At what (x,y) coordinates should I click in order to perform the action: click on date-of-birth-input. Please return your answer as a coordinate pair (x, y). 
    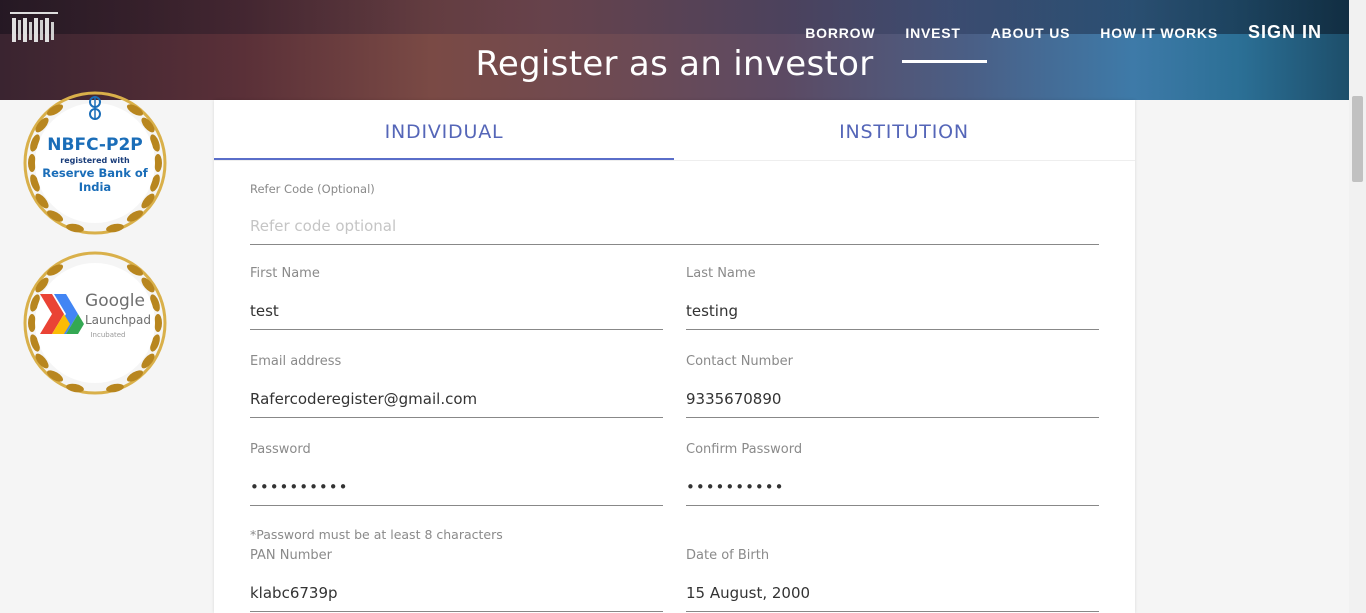
    Looking at the image, I should click on (892, 593).